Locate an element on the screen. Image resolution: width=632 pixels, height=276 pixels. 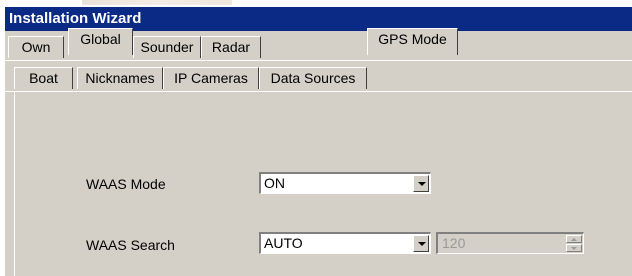
tab-label: GPS Mode is located at coordinates (412, 39).